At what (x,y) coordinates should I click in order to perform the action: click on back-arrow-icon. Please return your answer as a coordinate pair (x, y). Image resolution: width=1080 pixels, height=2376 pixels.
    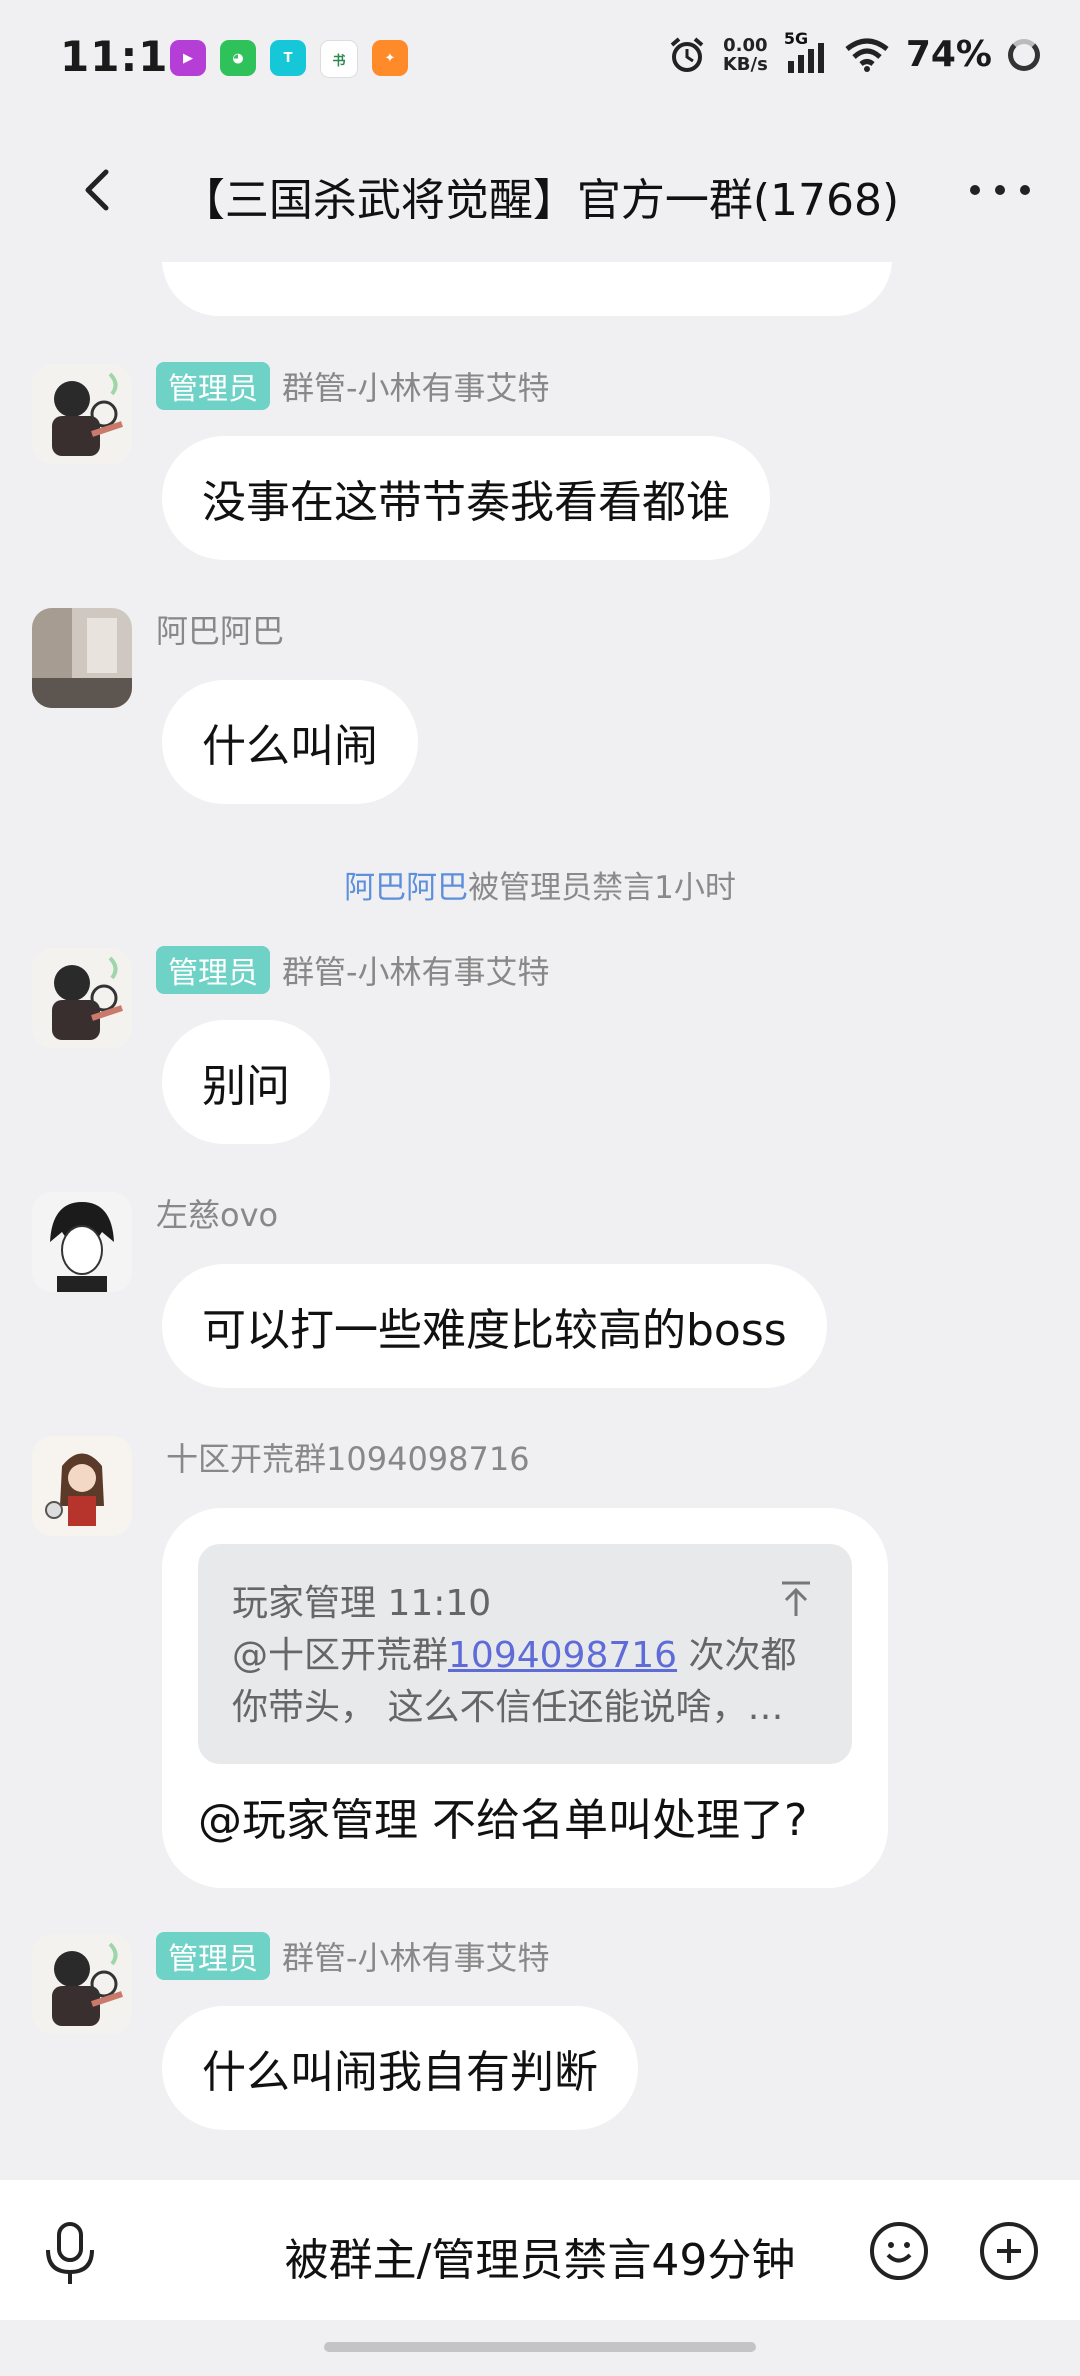
    Looking at the image, I should click on (98, 190).